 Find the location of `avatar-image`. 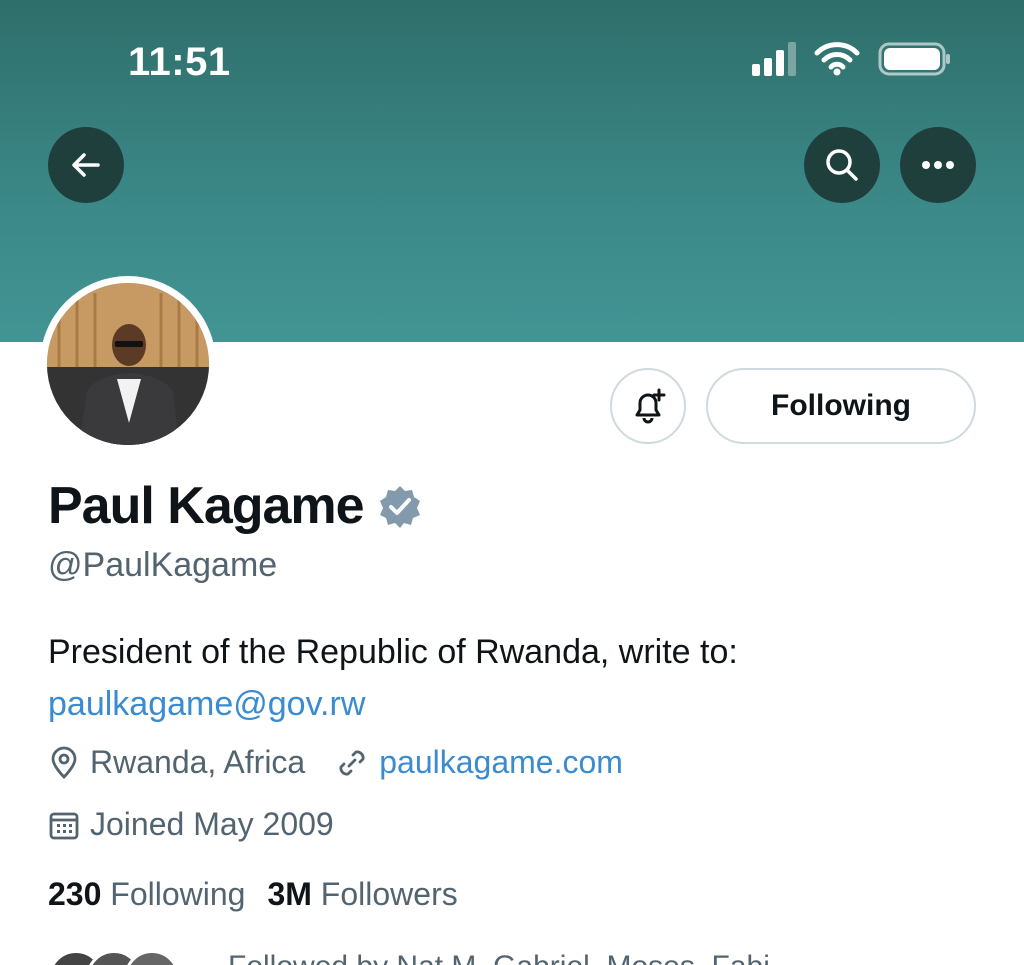

avatar-image is located at coordinates (128, 364).